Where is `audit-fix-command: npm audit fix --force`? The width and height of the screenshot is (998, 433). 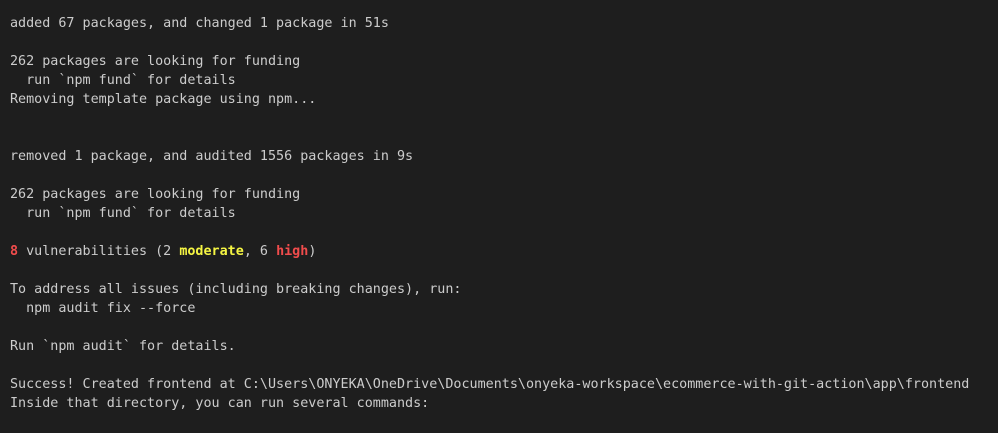
audit-fix-command: npm audit fix --force is located at coordinates (103, 308).